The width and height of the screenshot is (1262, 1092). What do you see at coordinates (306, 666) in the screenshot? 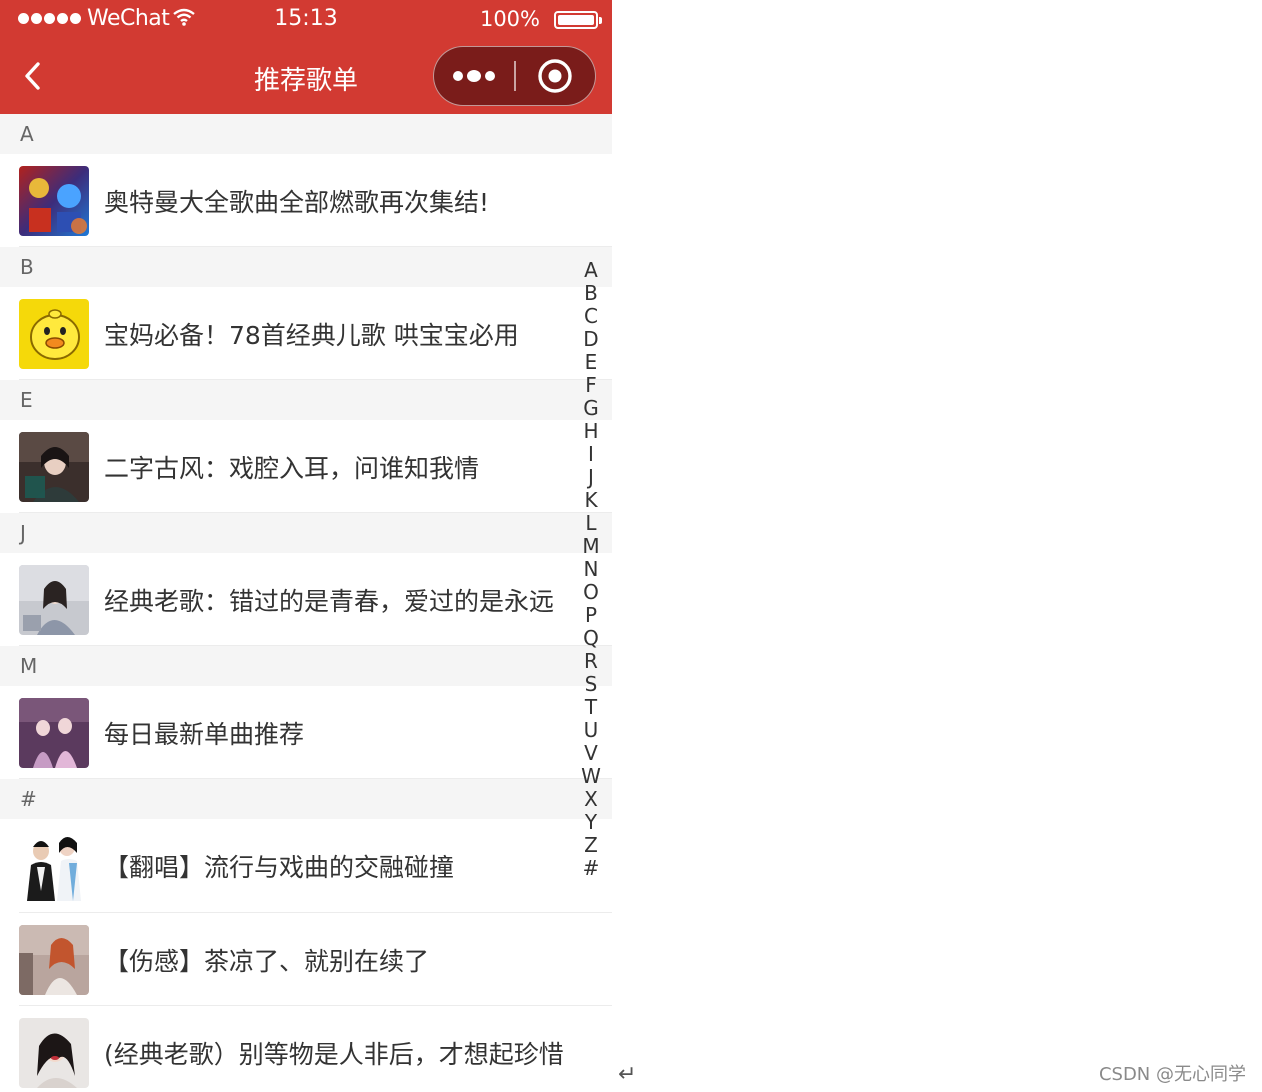
I see `section-header: M` at bounding box center [306, 666].